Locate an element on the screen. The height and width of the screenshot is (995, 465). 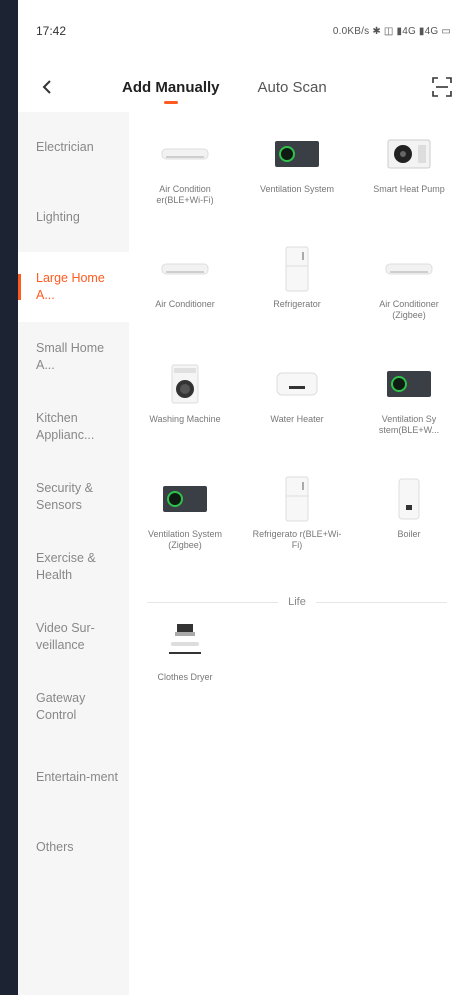
device-tile: Clothes Dryer is located at coordinates (185, 675).